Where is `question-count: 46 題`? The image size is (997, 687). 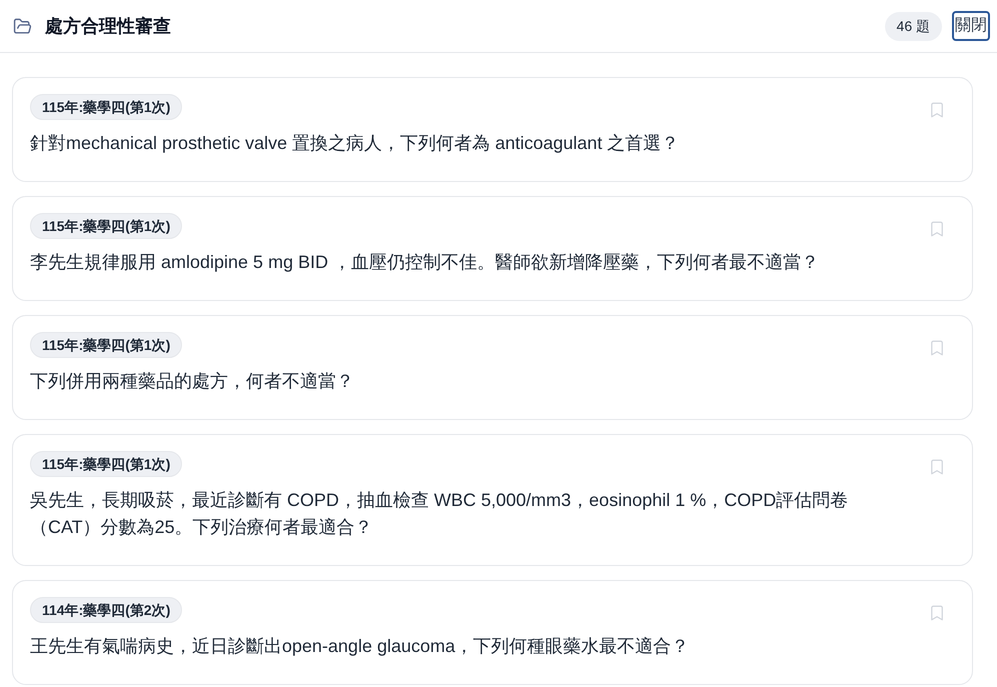
question-count: 46 題 is located at coordinates (913, 26).